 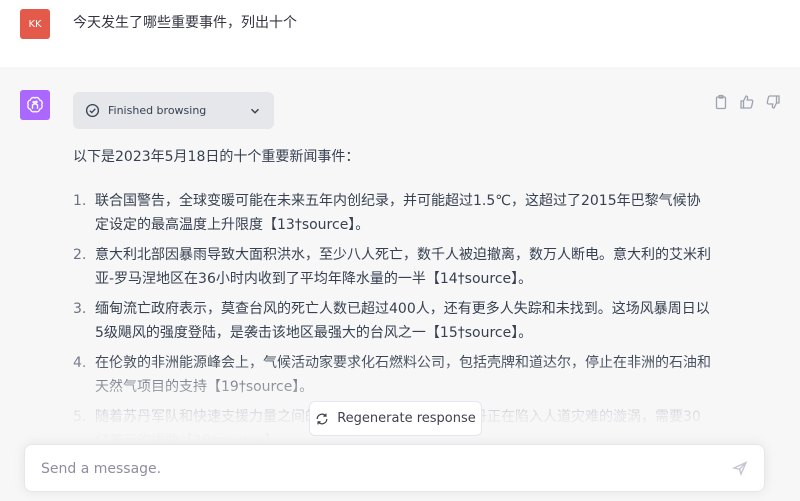 I want to click on user-avatar-initials: KK, so click(x=35, y=24).